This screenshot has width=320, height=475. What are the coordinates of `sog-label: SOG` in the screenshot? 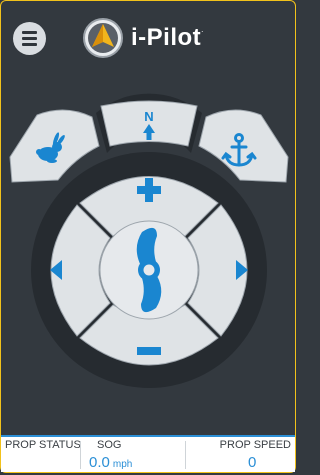 It's located at (109, 445).